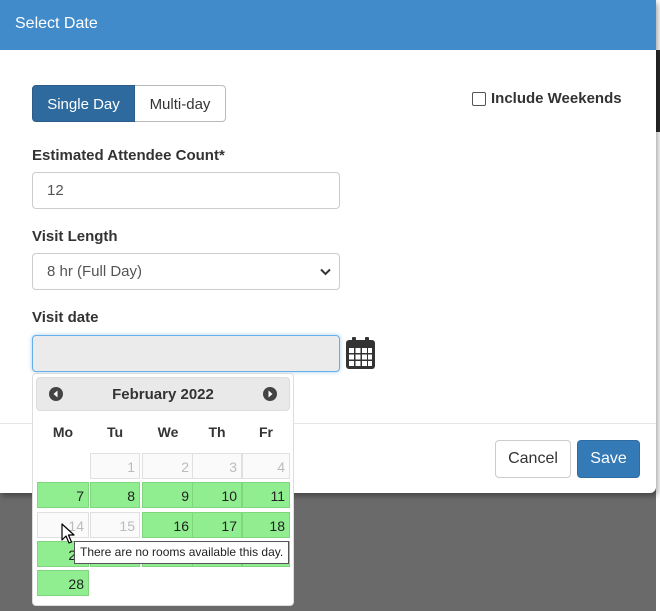 The height and width of the screenshot is (611, 660). Describe the element at coordinates (168, 432) in the screenshot. I see `weekday-header: We` at that location.